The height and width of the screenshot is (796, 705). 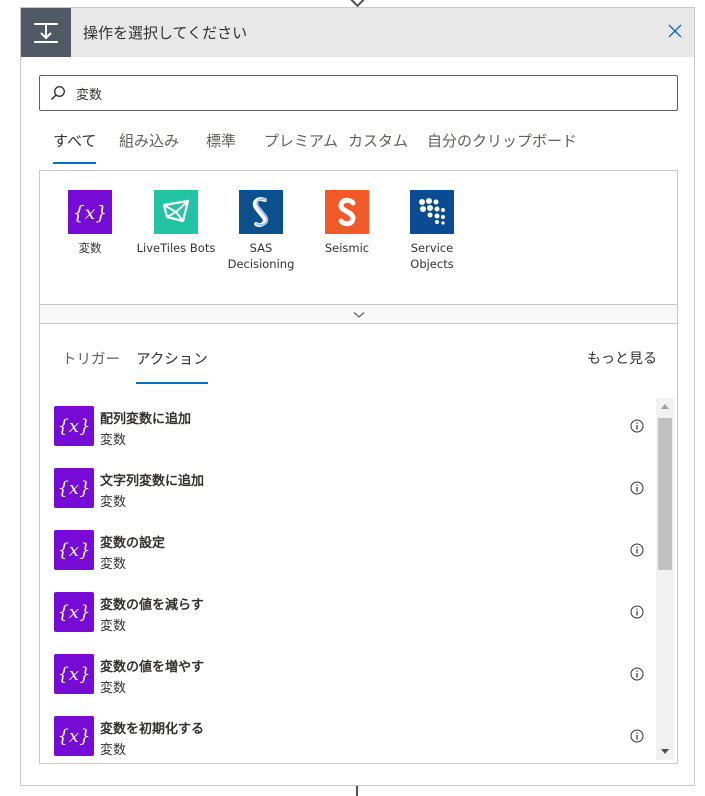 I want to click on flow-connector-bottom, so click(x=357, y=791).